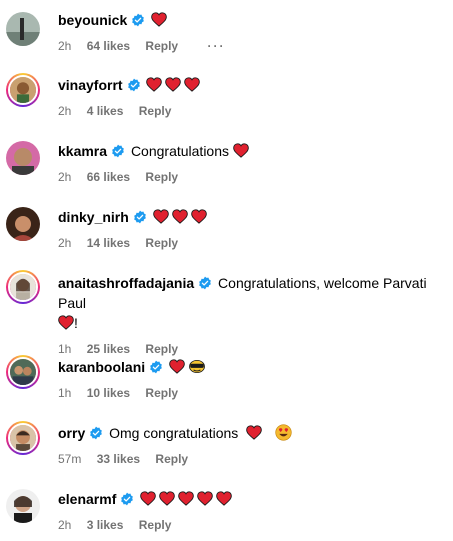 Image resolution: width=453 pixels, height=541 pixels. What do you see at coordinates (108, 349) in the screenshot?
I see `comment-likes: 25 likes` at bounding box center [108, 349].